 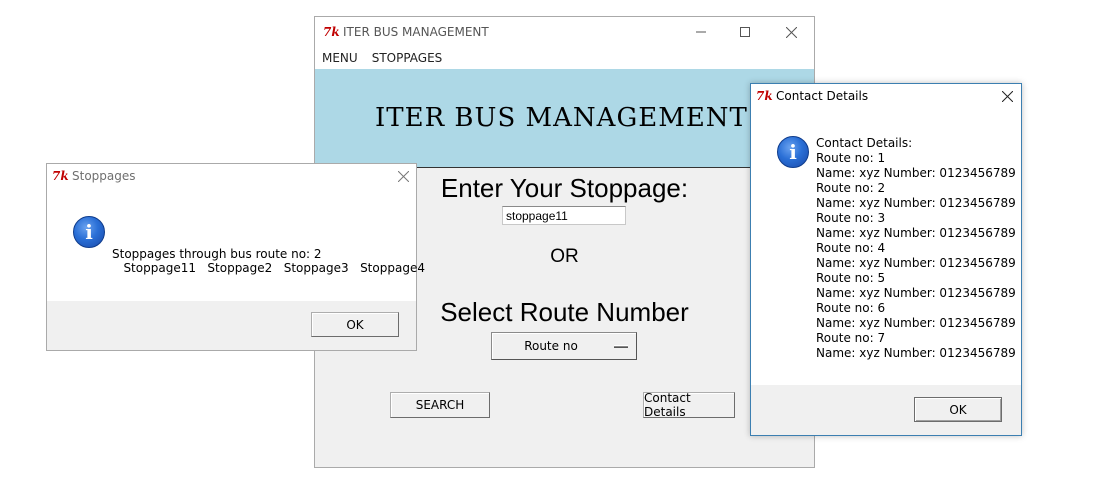 I want to click on main-titlebar: 7k ITER BUS MANAGEMENT, so click(x=564, y=32).